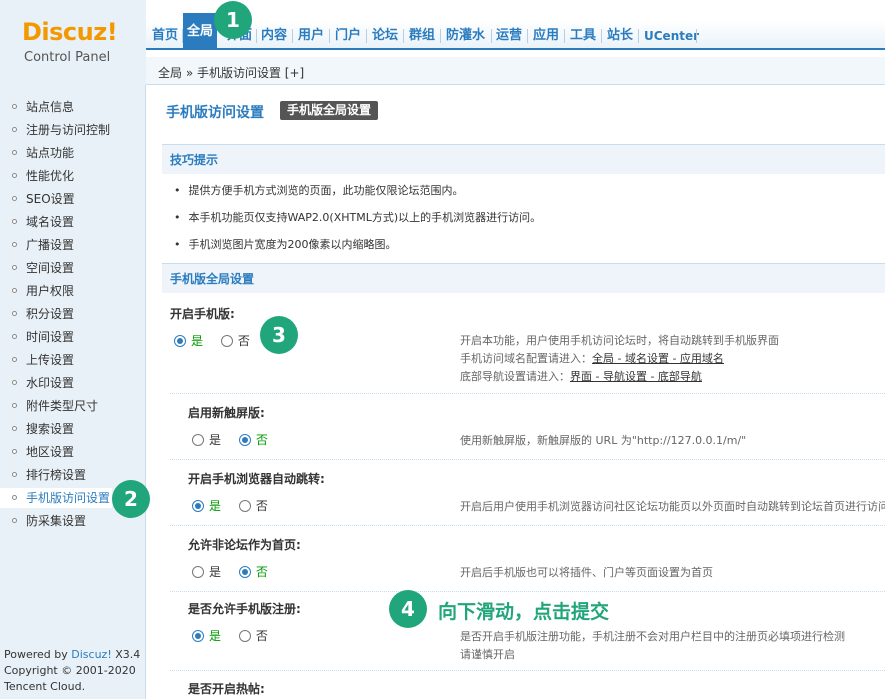 The height and width of the screenshot is (699, 885). What do you see at coordinates (165, 36) in the screenshot?
I see `nav-home: 首页` at bounding box center [165, 36].